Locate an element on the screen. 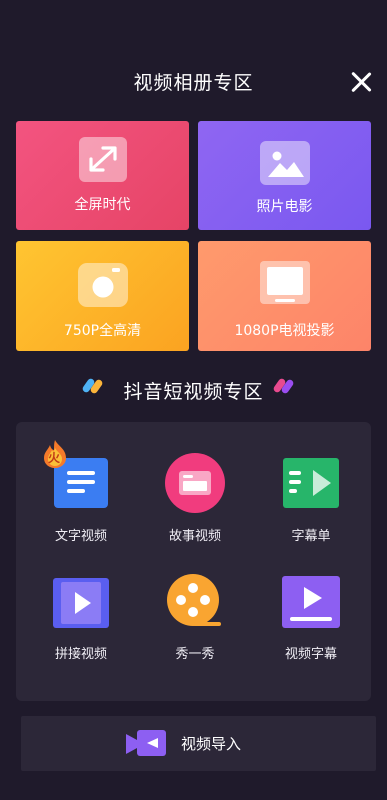 Image resolution: width=387 pixels, height=800 pixels. video-subtitle-icon is located at coordinates (311, 602).